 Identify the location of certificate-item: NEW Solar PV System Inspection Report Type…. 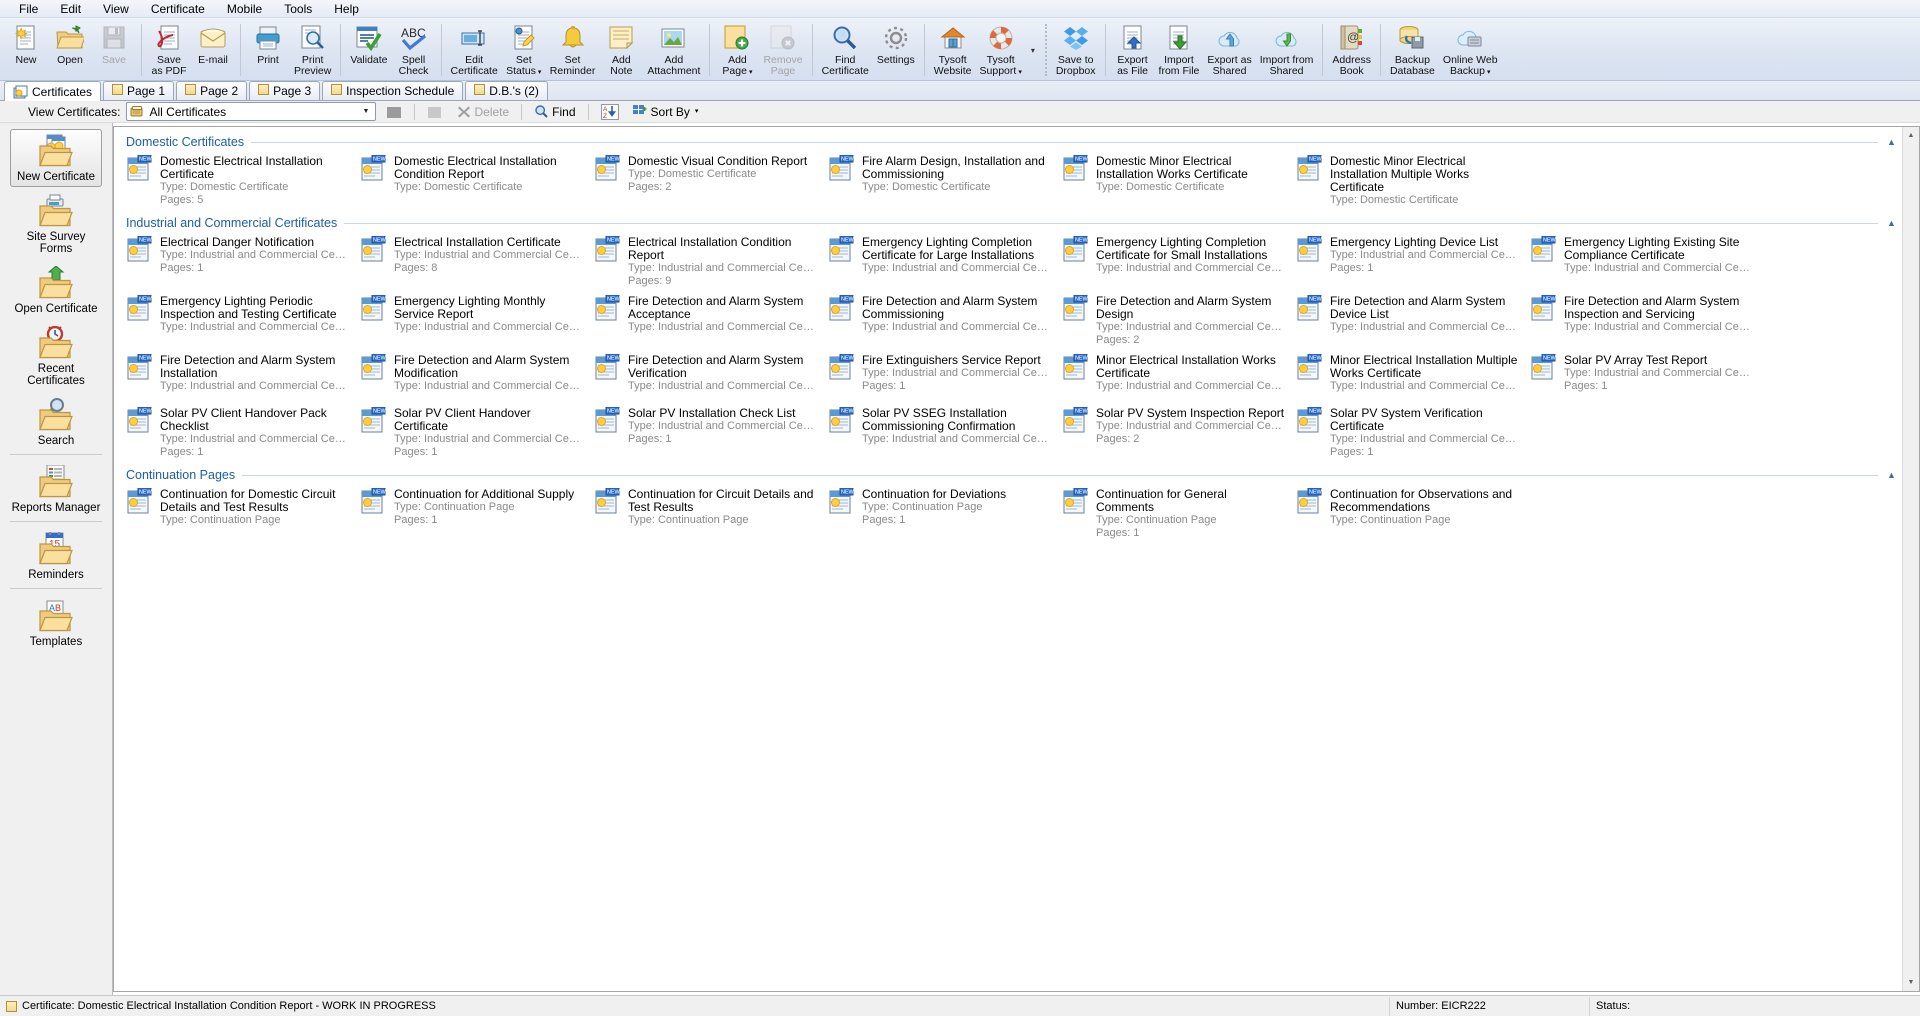
(1173, 432).